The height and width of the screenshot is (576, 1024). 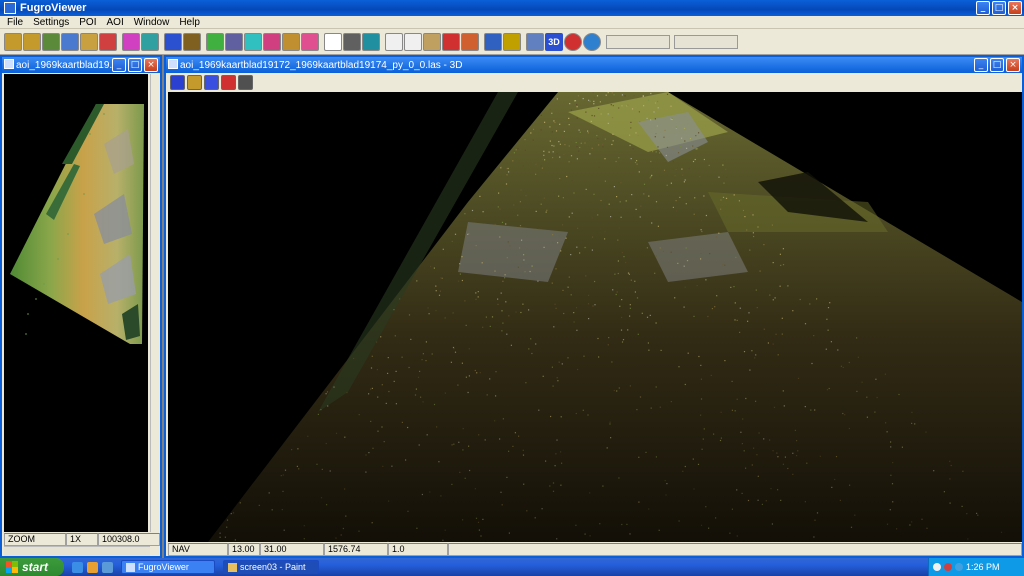 What do you see at coordinates (77, 567) in the screenshot?
I see `internet-explorer-icon` at bounding box center [77, 567].